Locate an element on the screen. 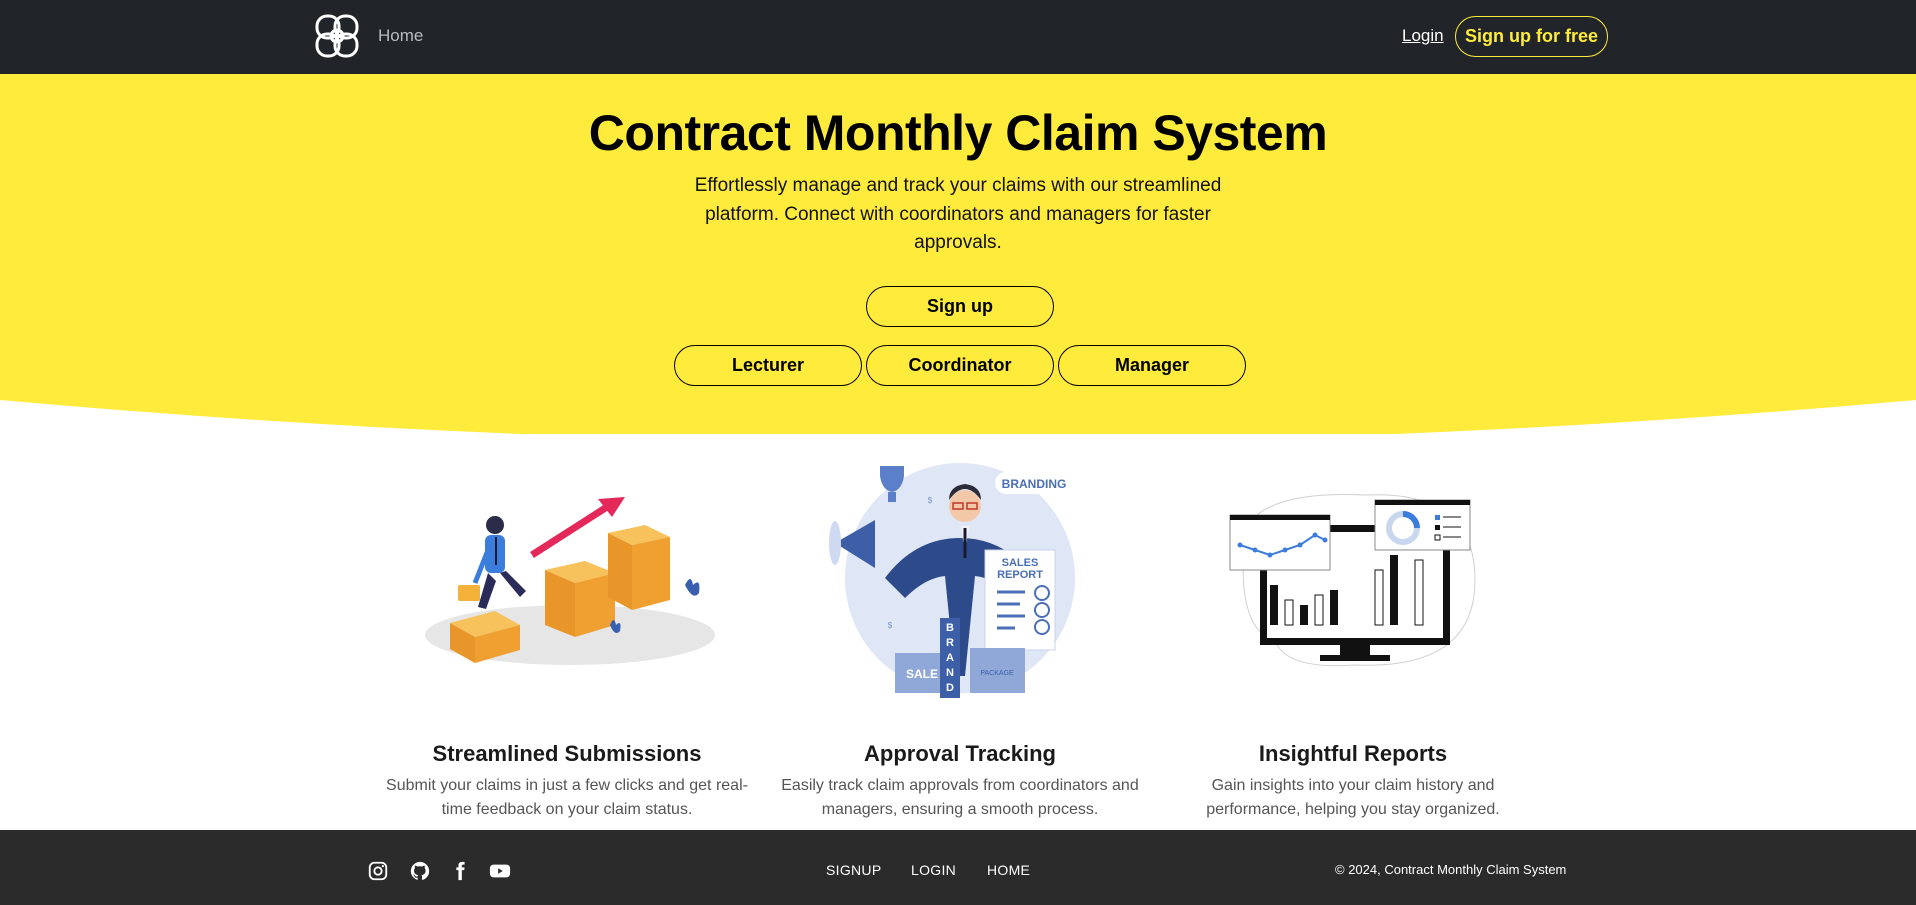 The image size is (1916, 905). growth-illustration is located at coordinates (570, 581).